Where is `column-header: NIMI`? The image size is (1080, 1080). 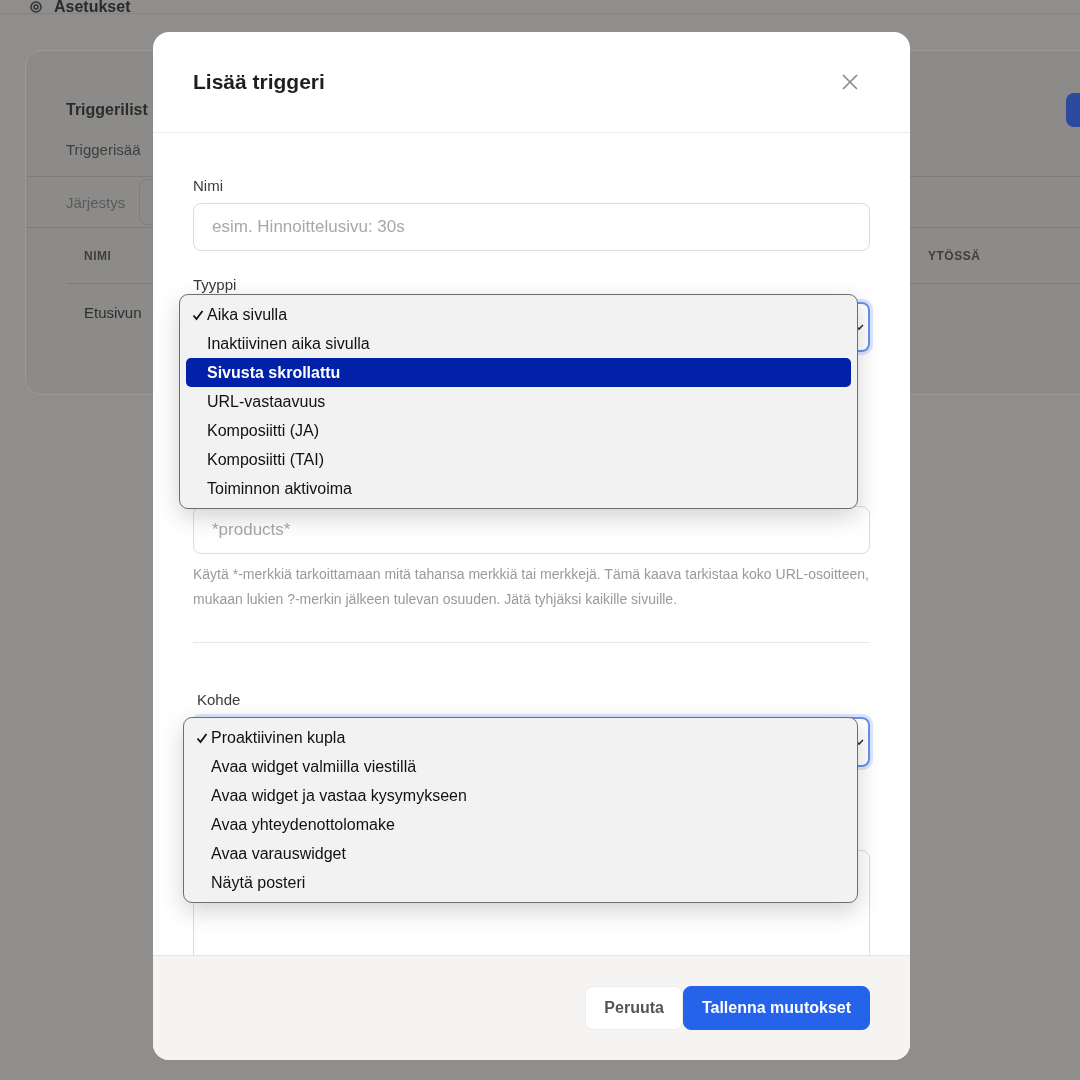
column-header: NIMI is located at coordinates (98, 255).